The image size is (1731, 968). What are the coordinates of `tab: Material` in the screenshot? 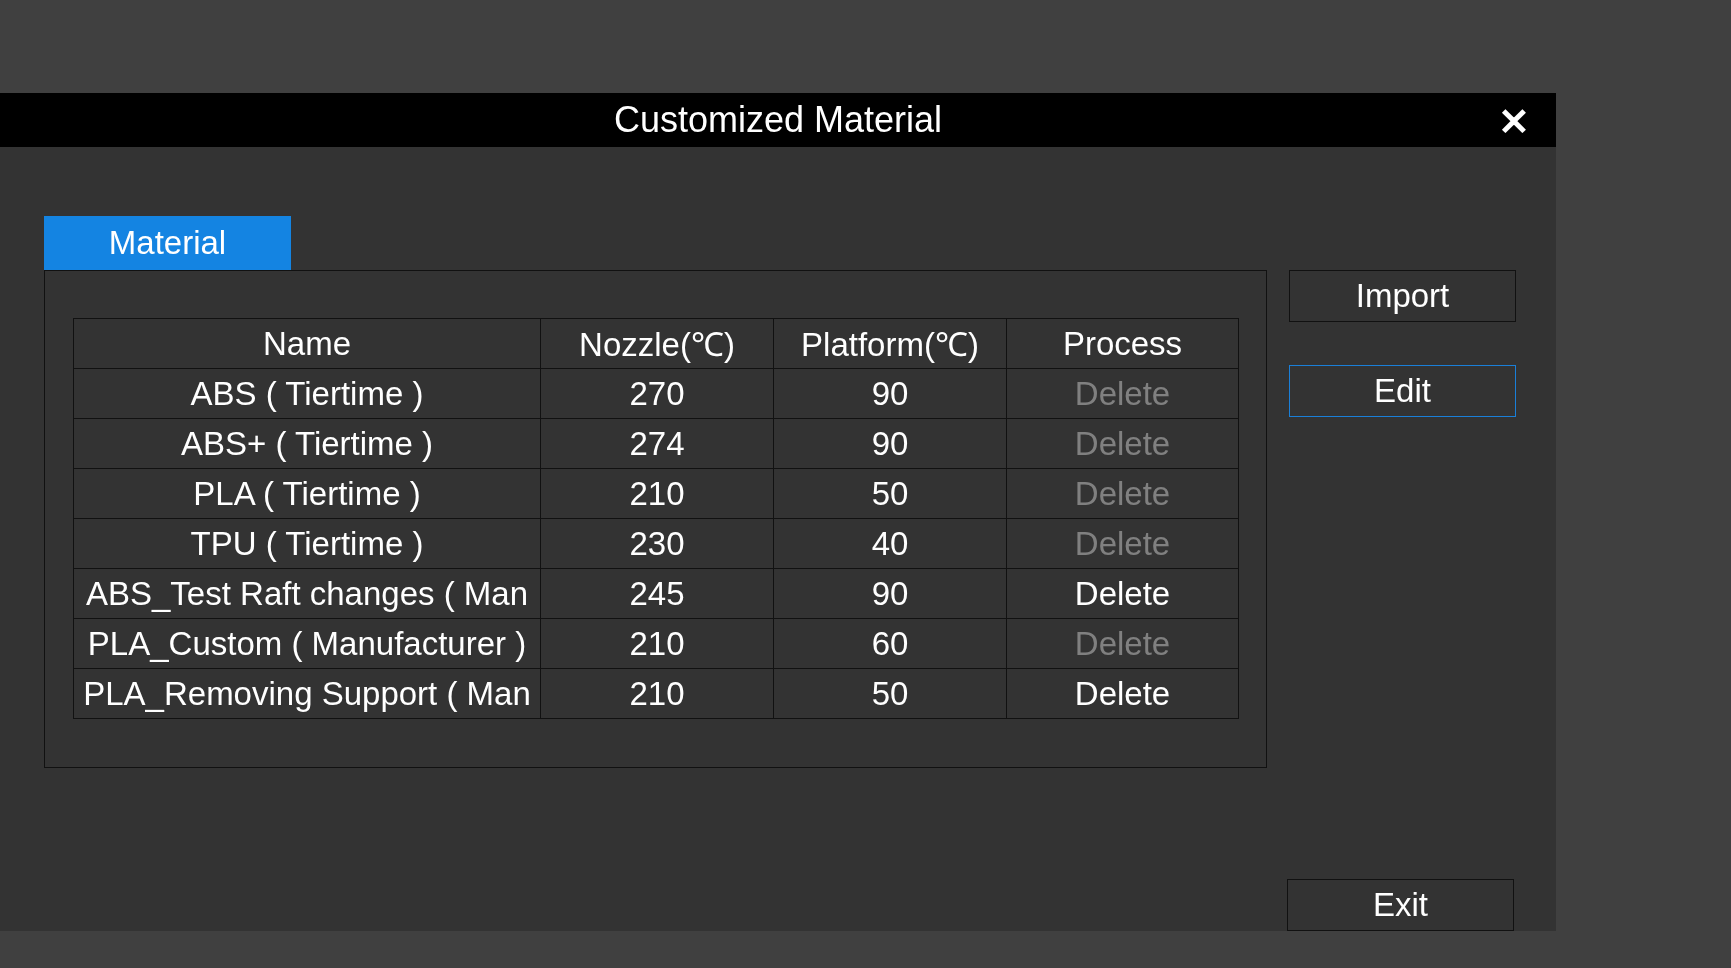 It's located at (167, 243).